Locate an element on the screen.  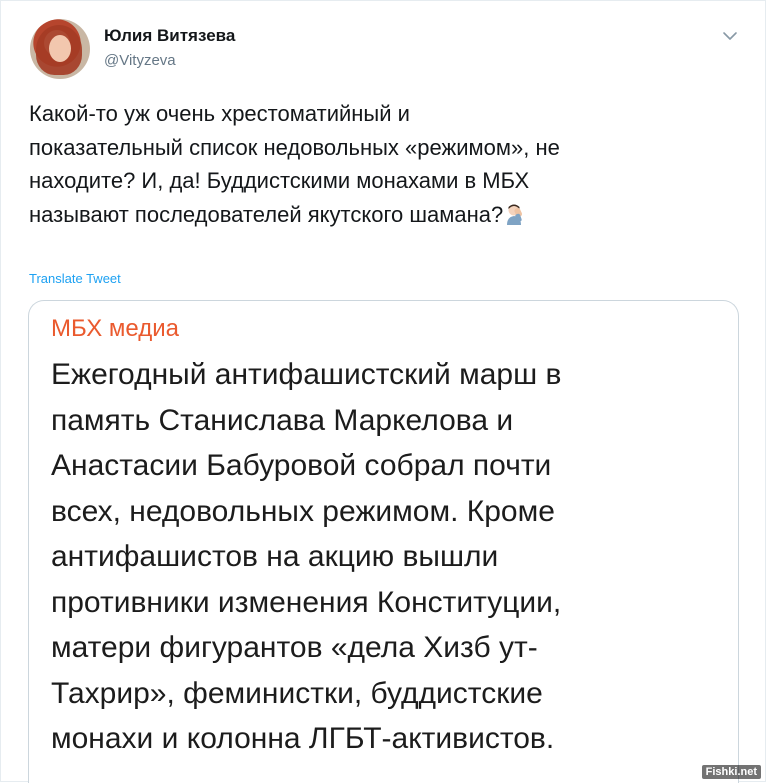
quote-source-label: МБХ медиа is located at coordinates (115, 328).